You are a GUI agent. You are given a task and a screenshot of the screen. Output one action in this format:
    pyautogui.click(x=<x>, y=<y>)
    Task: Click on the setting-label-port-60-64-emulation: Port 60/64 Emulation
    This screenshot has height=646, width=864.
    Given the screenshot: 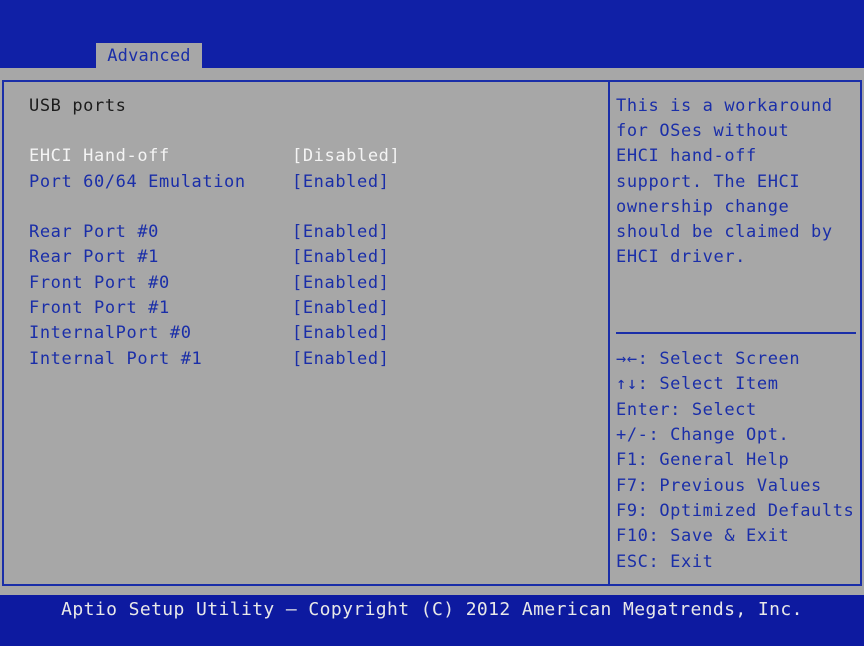 What is the action you would take?
    pyautogui.click(x=137, y=182)
    